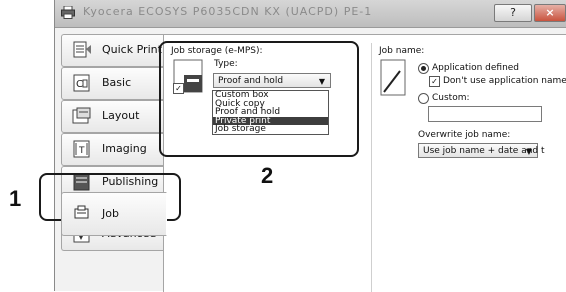 The width and height of the screenshot is (566, 292). Describe the element at coordinates (423, 98) in the screenshot. I see `radio-custom` at that location.